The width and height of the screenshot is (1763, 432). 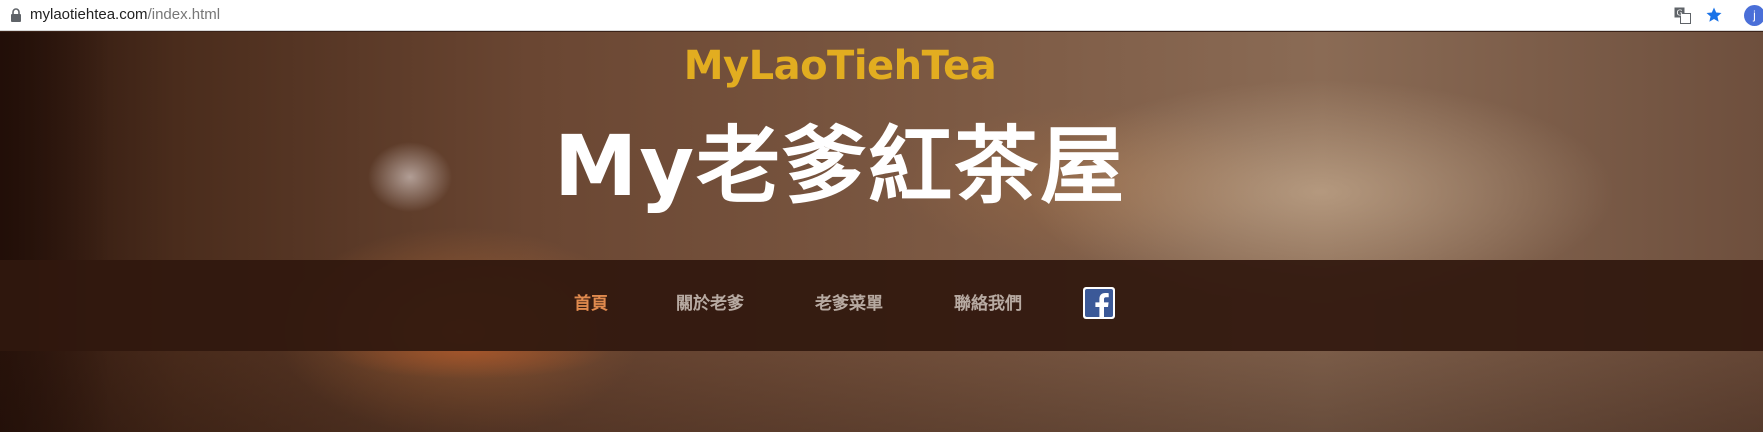 What do you see at coordinates (988, 304) in the screenshot?
I see `nav-item-contact: 聯絡我們` at bounding box center [988, 304].